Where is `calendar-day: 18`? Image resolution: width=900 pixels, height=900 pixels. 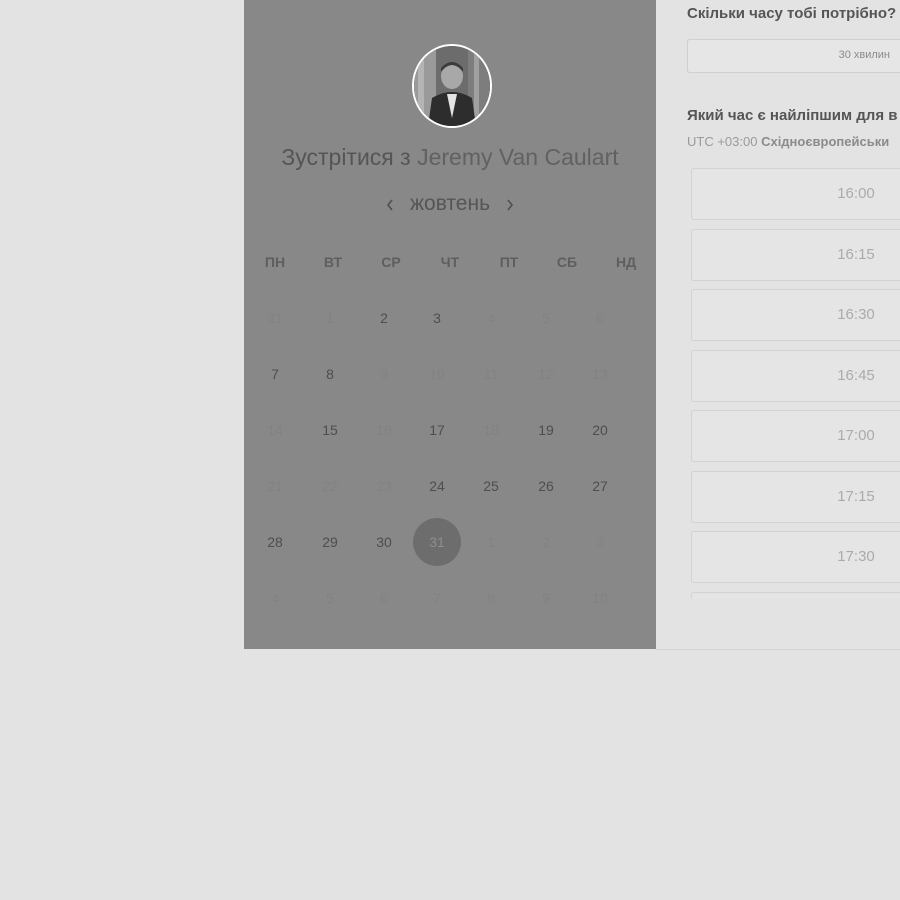
calendar-day: 18 is located at coordinates (491, 430).